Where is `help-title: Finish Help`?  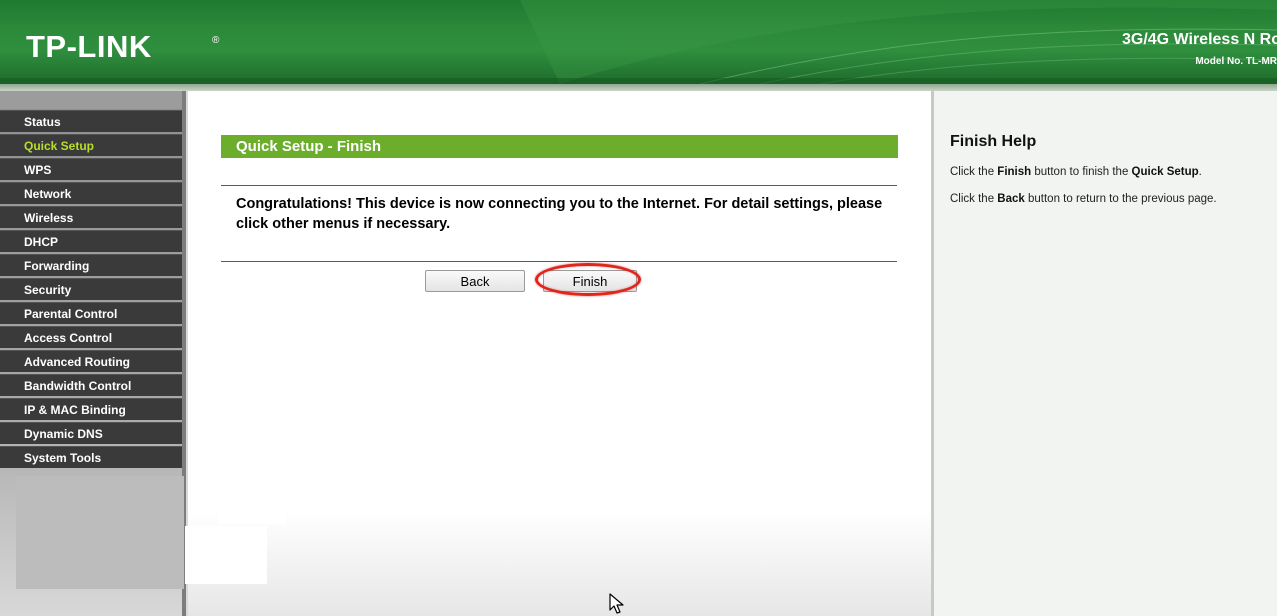
help-title: Finish Help is located at coordinates (993, 141).